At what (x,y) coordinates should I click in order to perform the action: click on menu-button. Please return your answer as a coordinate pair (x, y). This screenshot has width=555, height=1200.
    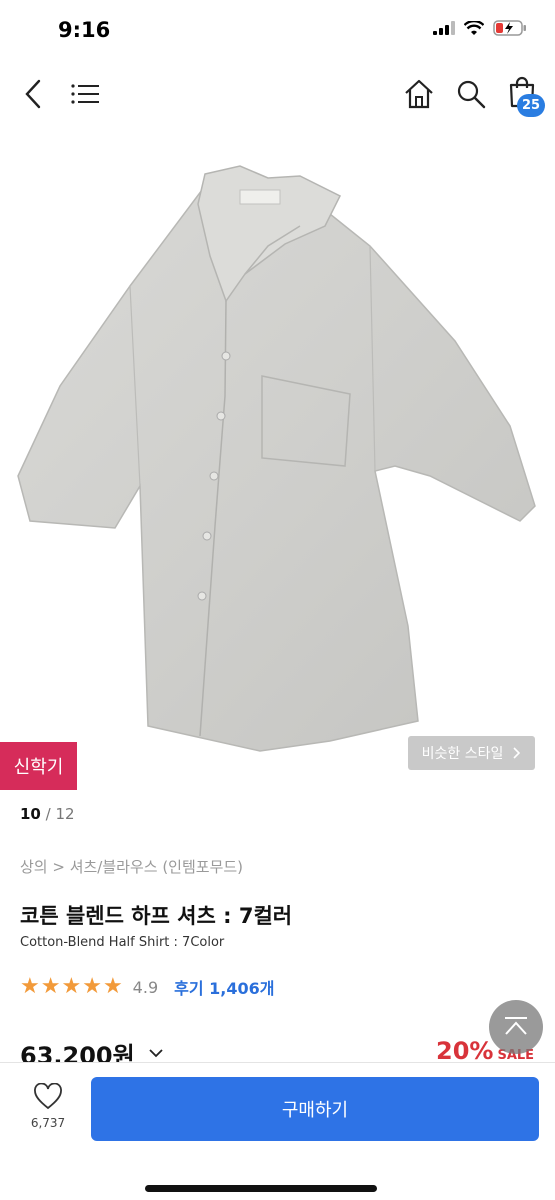
    Looking at the image, I should click on (85, 94).